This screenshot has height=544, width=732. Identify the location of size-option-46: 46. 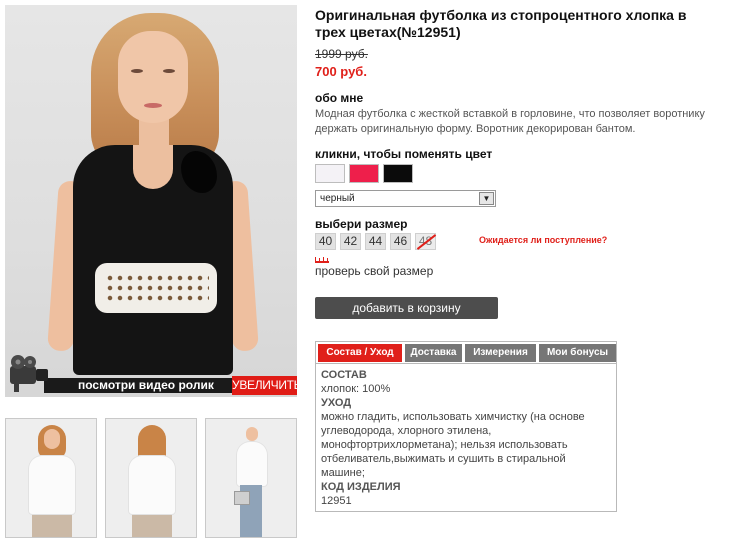
(400, 241).